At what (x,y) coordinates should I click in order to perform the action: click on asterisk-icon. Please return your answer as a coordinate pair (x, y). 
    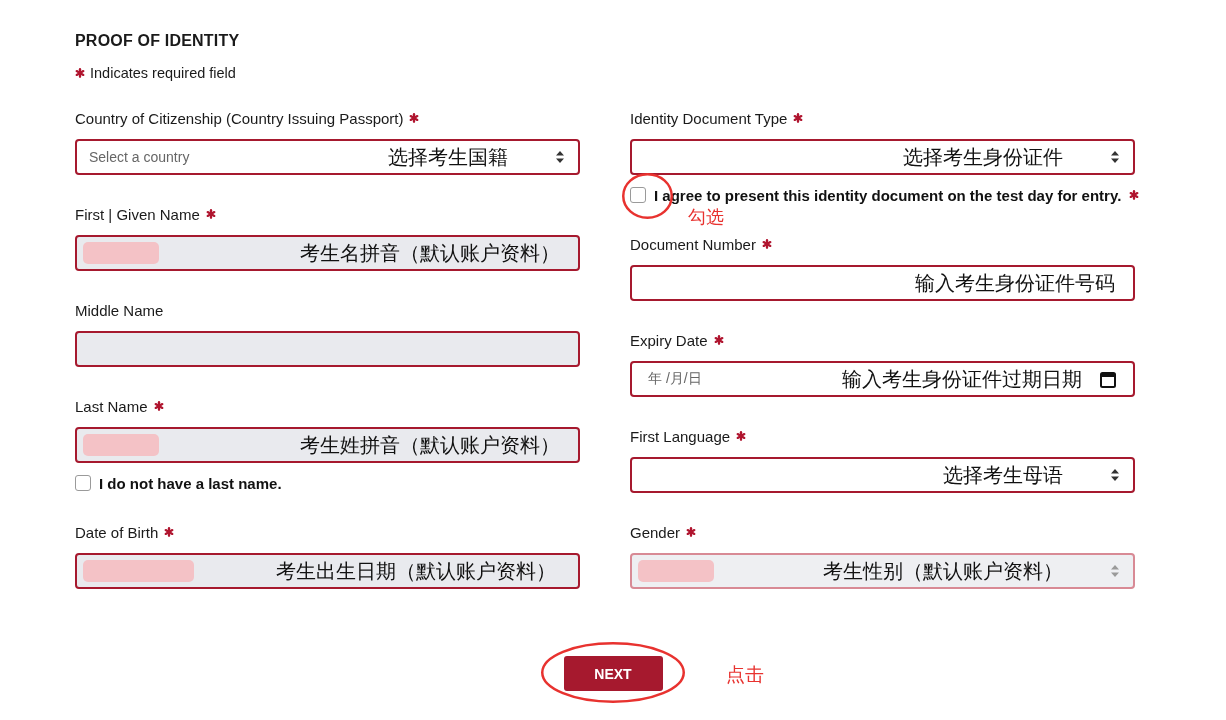
    Looking at the image, I should click on (80, 73).